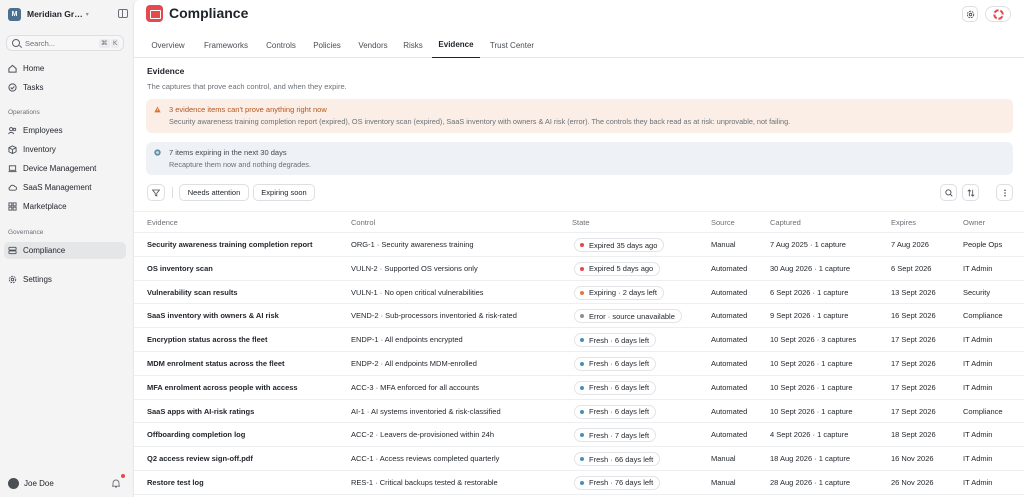  I want to click on sidebar-item-tasks: Tasks, so click(65, 87).